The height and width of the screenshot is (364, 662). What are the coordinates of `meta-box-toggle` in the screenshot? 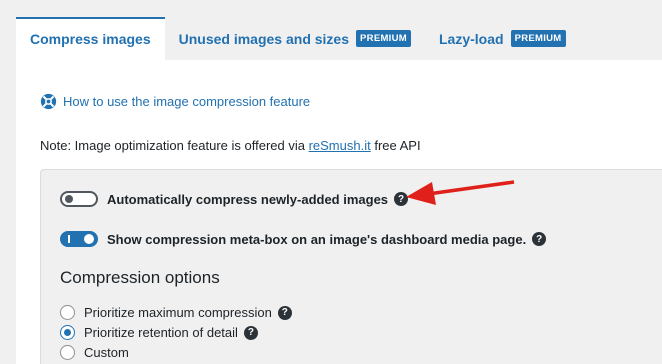 It's located at (79, 239).